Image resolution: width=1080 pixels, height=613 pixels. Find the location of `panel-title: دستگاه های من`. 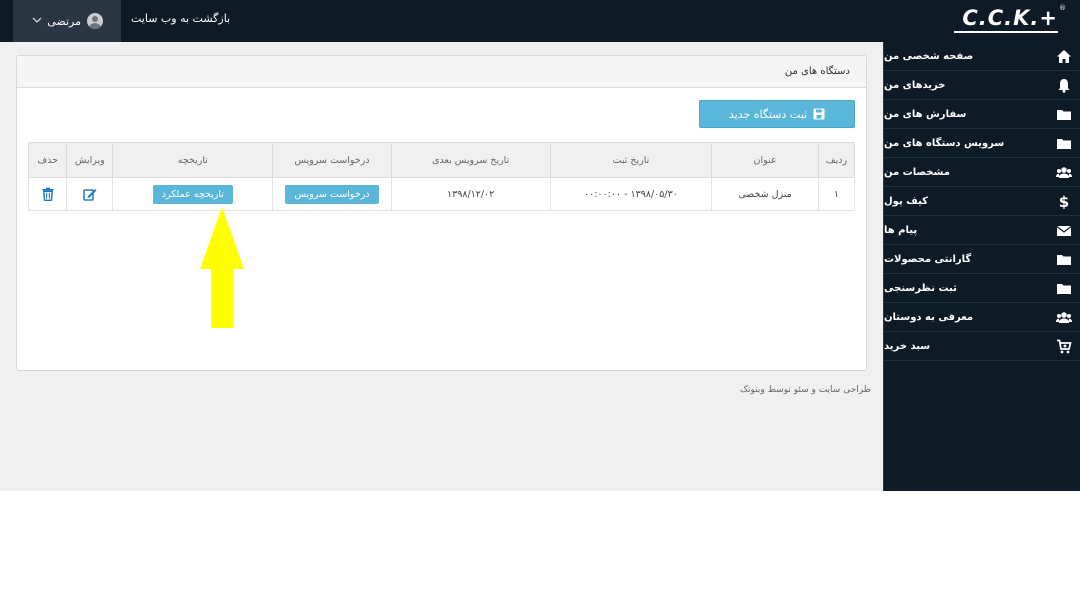

panel-title: دستگاه های من is located at coordinates (817, 71).